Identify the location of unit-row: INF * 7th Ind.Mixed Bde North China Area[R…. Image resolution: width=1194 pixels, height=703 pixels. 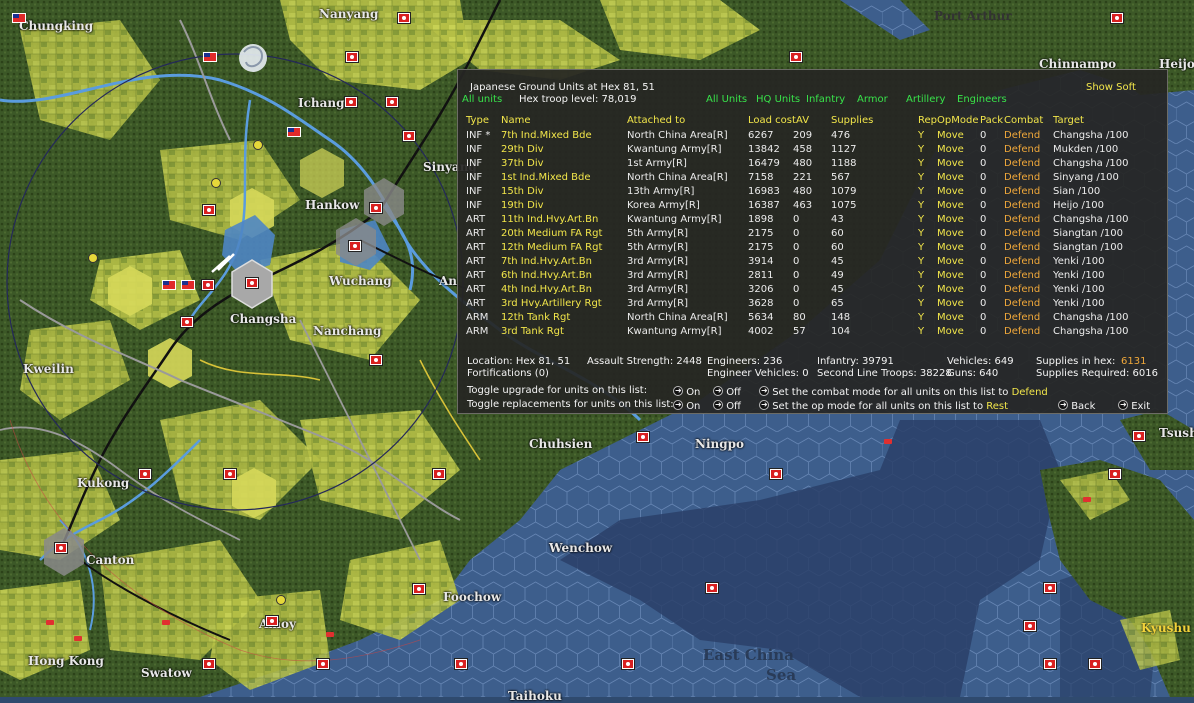
(808, 136).